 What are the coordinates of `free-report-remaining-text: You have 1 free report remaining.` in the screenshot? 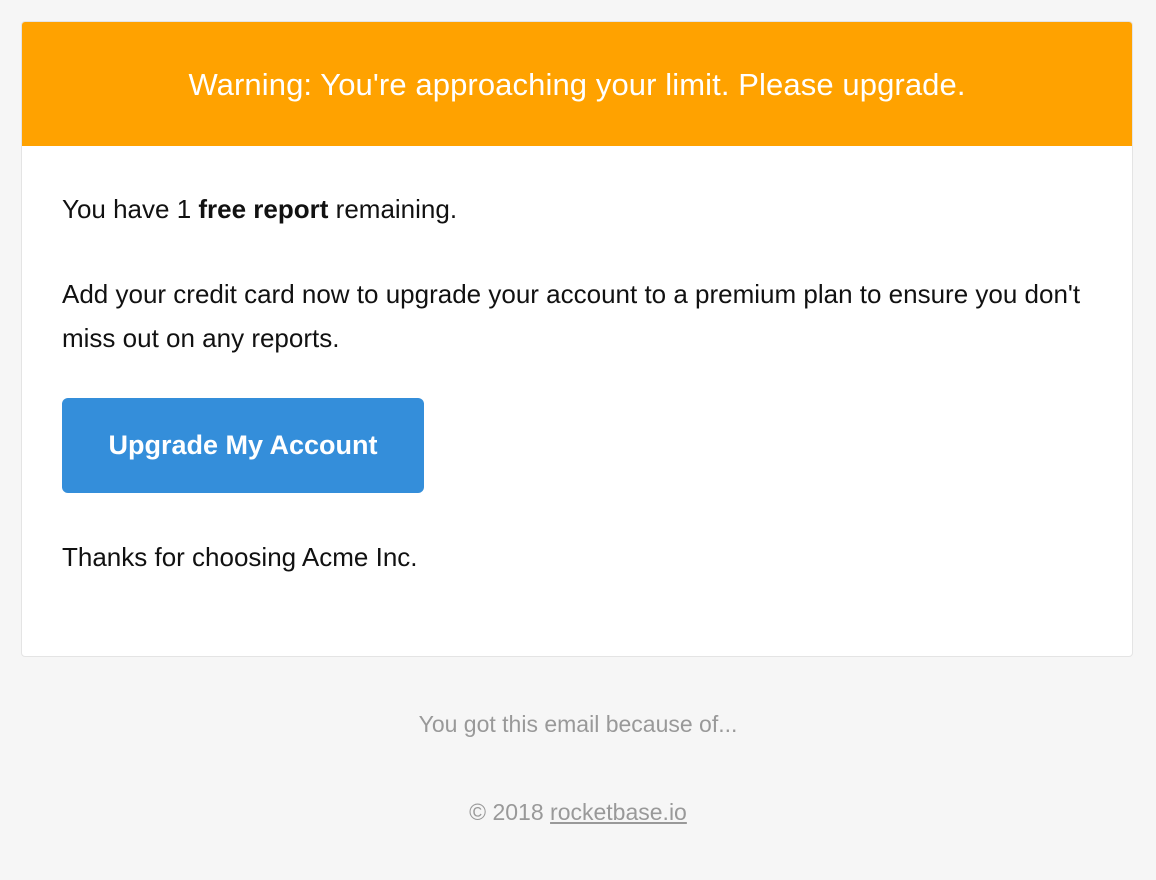 It's located at (259, 209).